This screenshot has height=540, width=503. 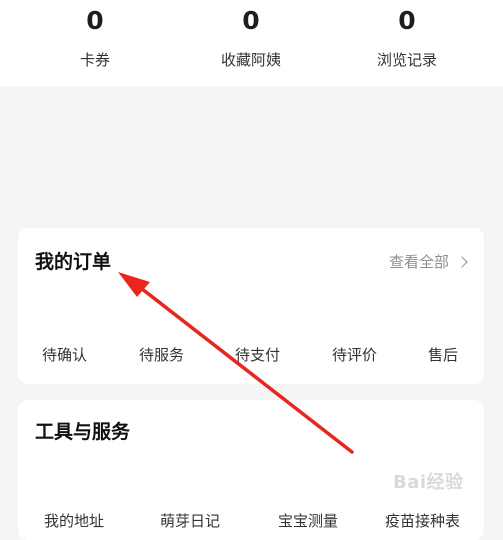 I want to click on order-after-sales: 售后, so click(x=443, y=355).